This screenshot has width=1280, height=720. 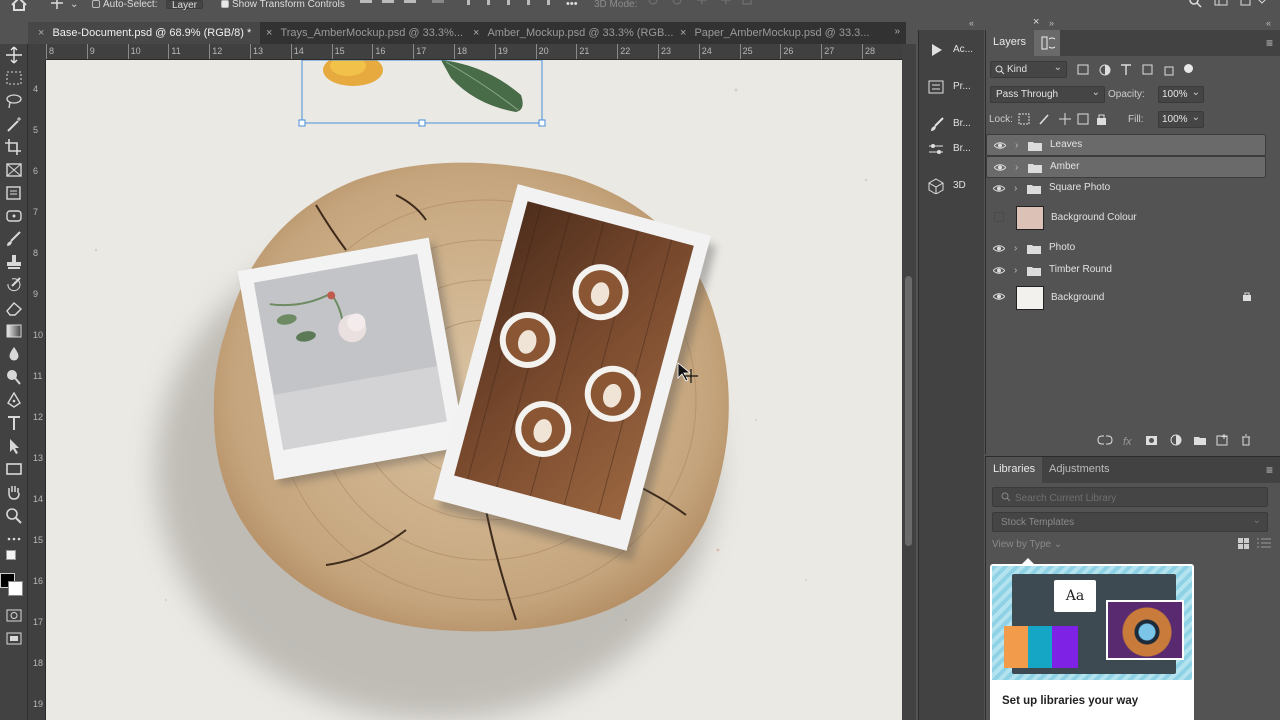 I want to click on tab-adjustments: Adjustments, so click(x=1079, y=470).